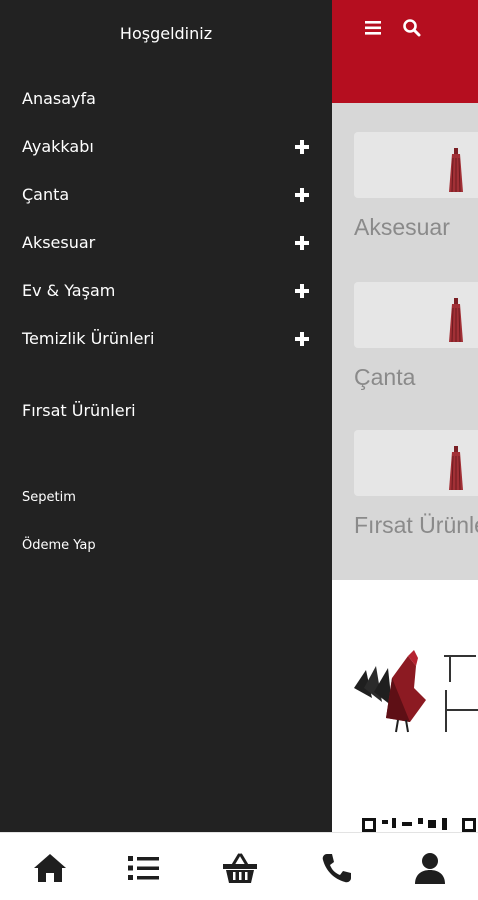 This screenshot has width=478, height=900. What do you see at coordinates (416, 525) in the screenshot?
I see `category-label: Fırsat Ürünle` at bounding box center [416, 525].